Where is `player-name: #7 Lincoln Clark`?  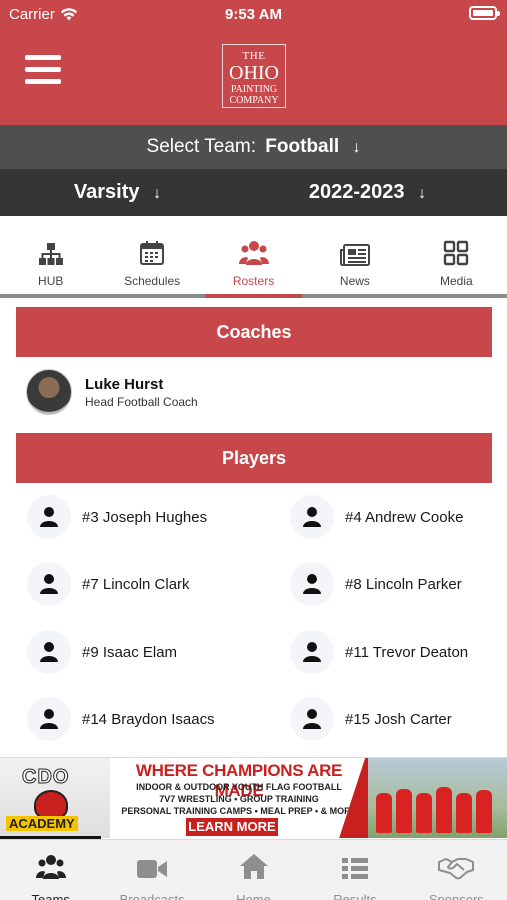 player-name: #7 Lincoln Clark is located at coordinates (136, 584).